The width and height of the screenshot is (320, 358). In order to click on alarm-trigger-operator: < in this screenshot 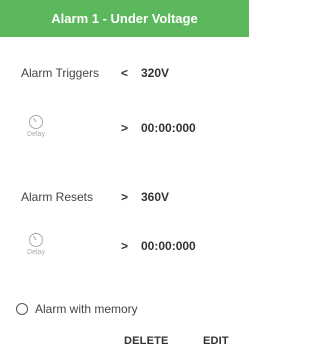, I will do `click(124, 73)`.